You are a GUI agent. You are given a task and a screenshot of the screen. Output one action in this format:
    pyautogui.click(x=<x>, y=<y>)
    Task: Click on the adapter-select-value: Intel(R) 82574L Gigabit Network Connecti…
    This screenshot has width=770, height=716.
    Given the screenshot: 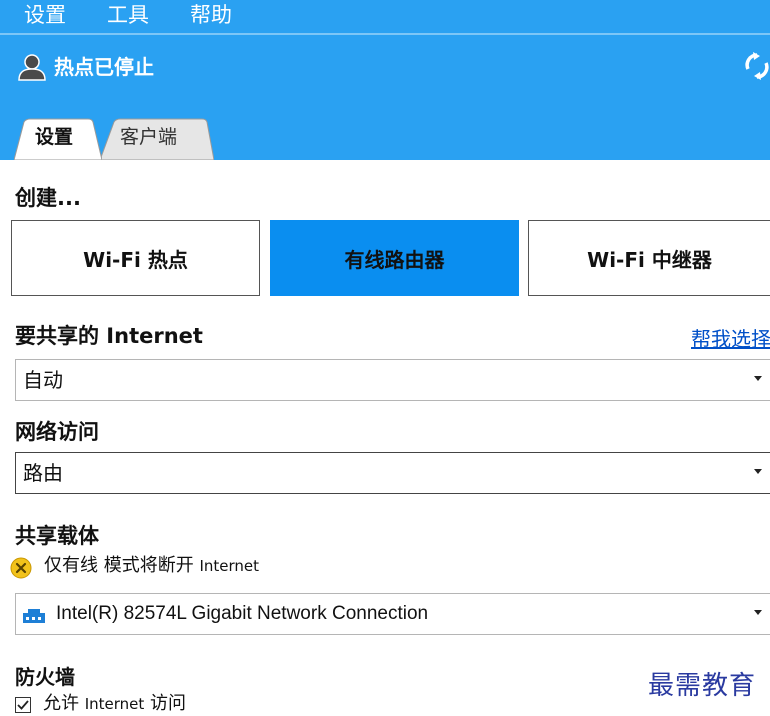 What is the action you would take?
    pyautogui.click(x=242, y=613)
    